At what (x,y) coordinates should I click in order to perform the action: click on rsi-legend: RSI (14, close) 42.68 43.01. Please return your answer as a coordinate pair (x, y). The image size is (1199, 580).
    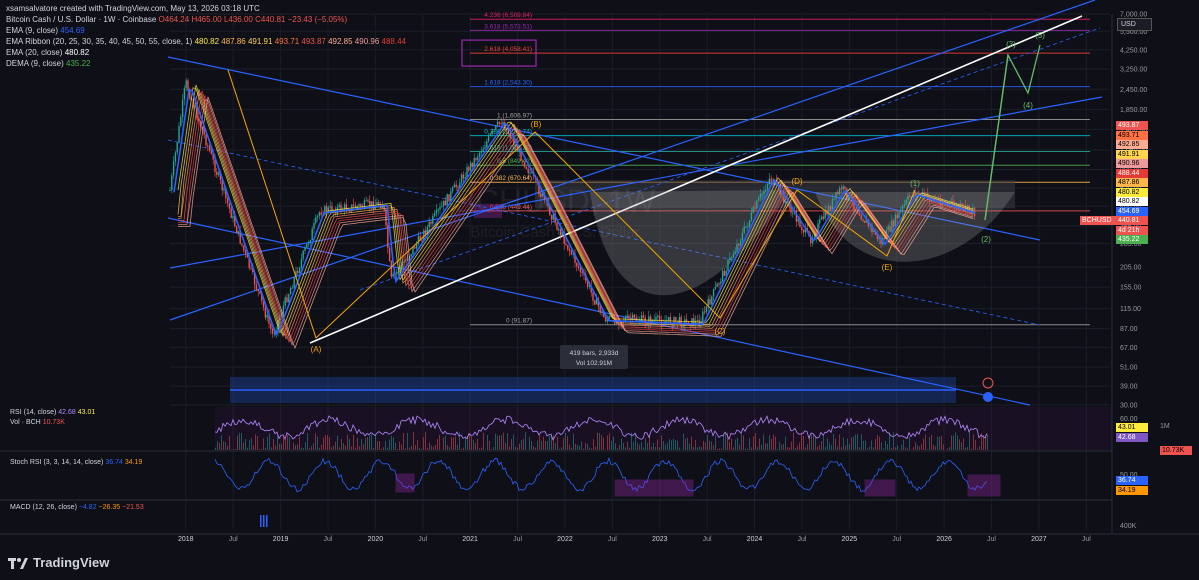
    Looking at the image, I should click on (52, 412).